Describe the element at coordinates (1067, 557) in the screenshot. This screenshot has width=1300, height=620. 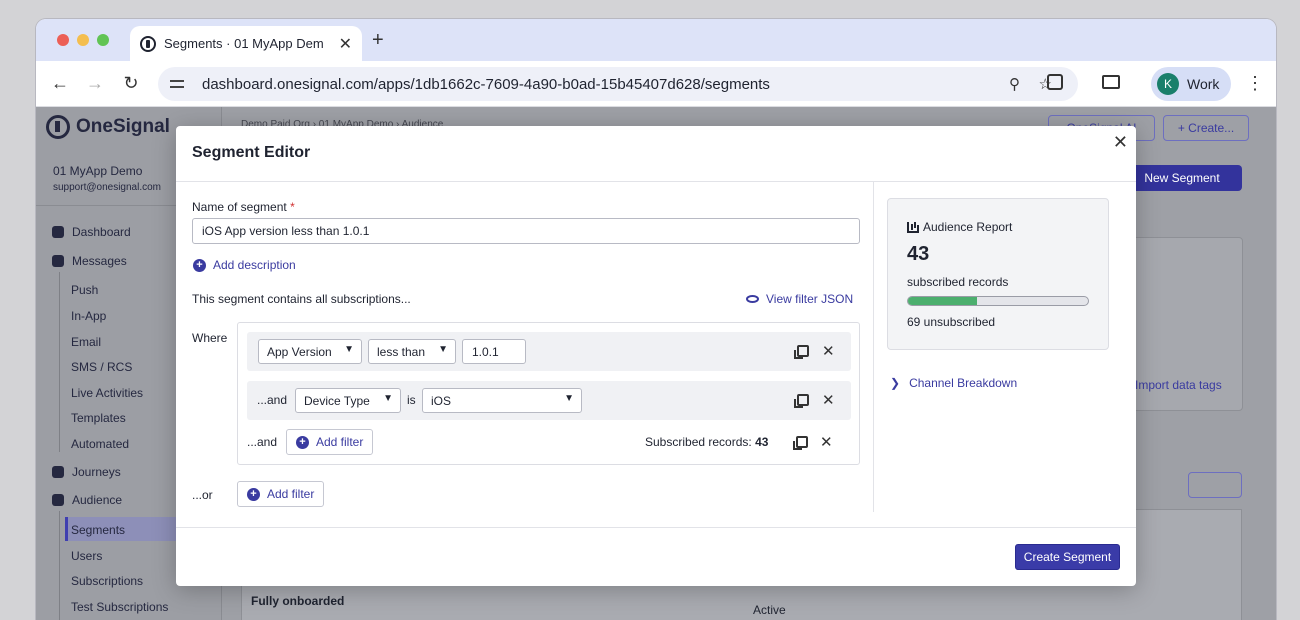
I see `create-segment-button: Create Segment` at that location.